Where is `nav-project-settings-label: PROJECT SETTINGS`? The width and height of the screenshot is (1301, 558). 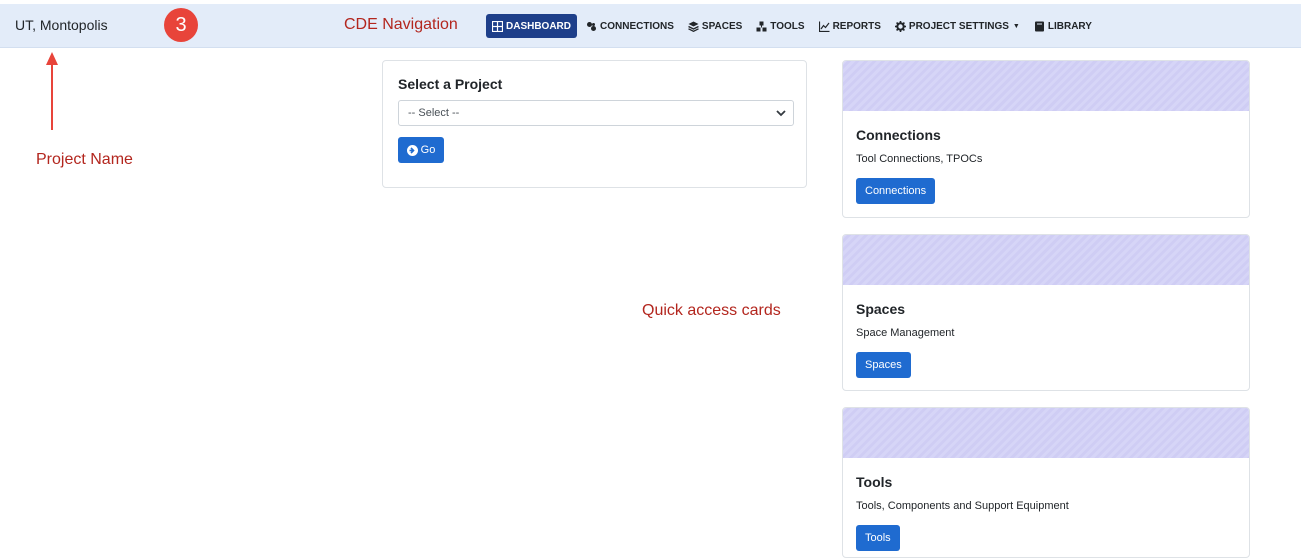 nav-project-settings-label: PROJECT SETTINGS is located at coordinates (958, 26).